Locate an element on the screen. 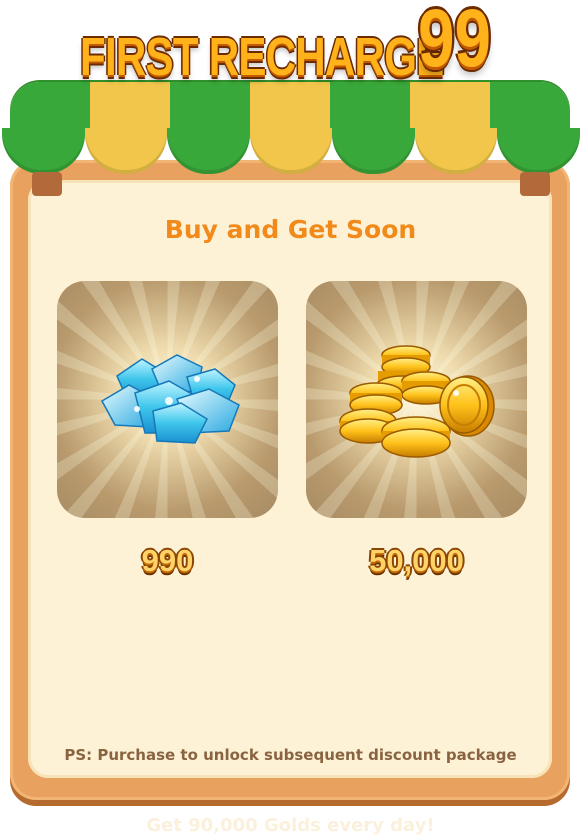 This screenshot has width=581, height=837. offer-subtitle: Buy and Get Soon is located at coordinates (290, 229).